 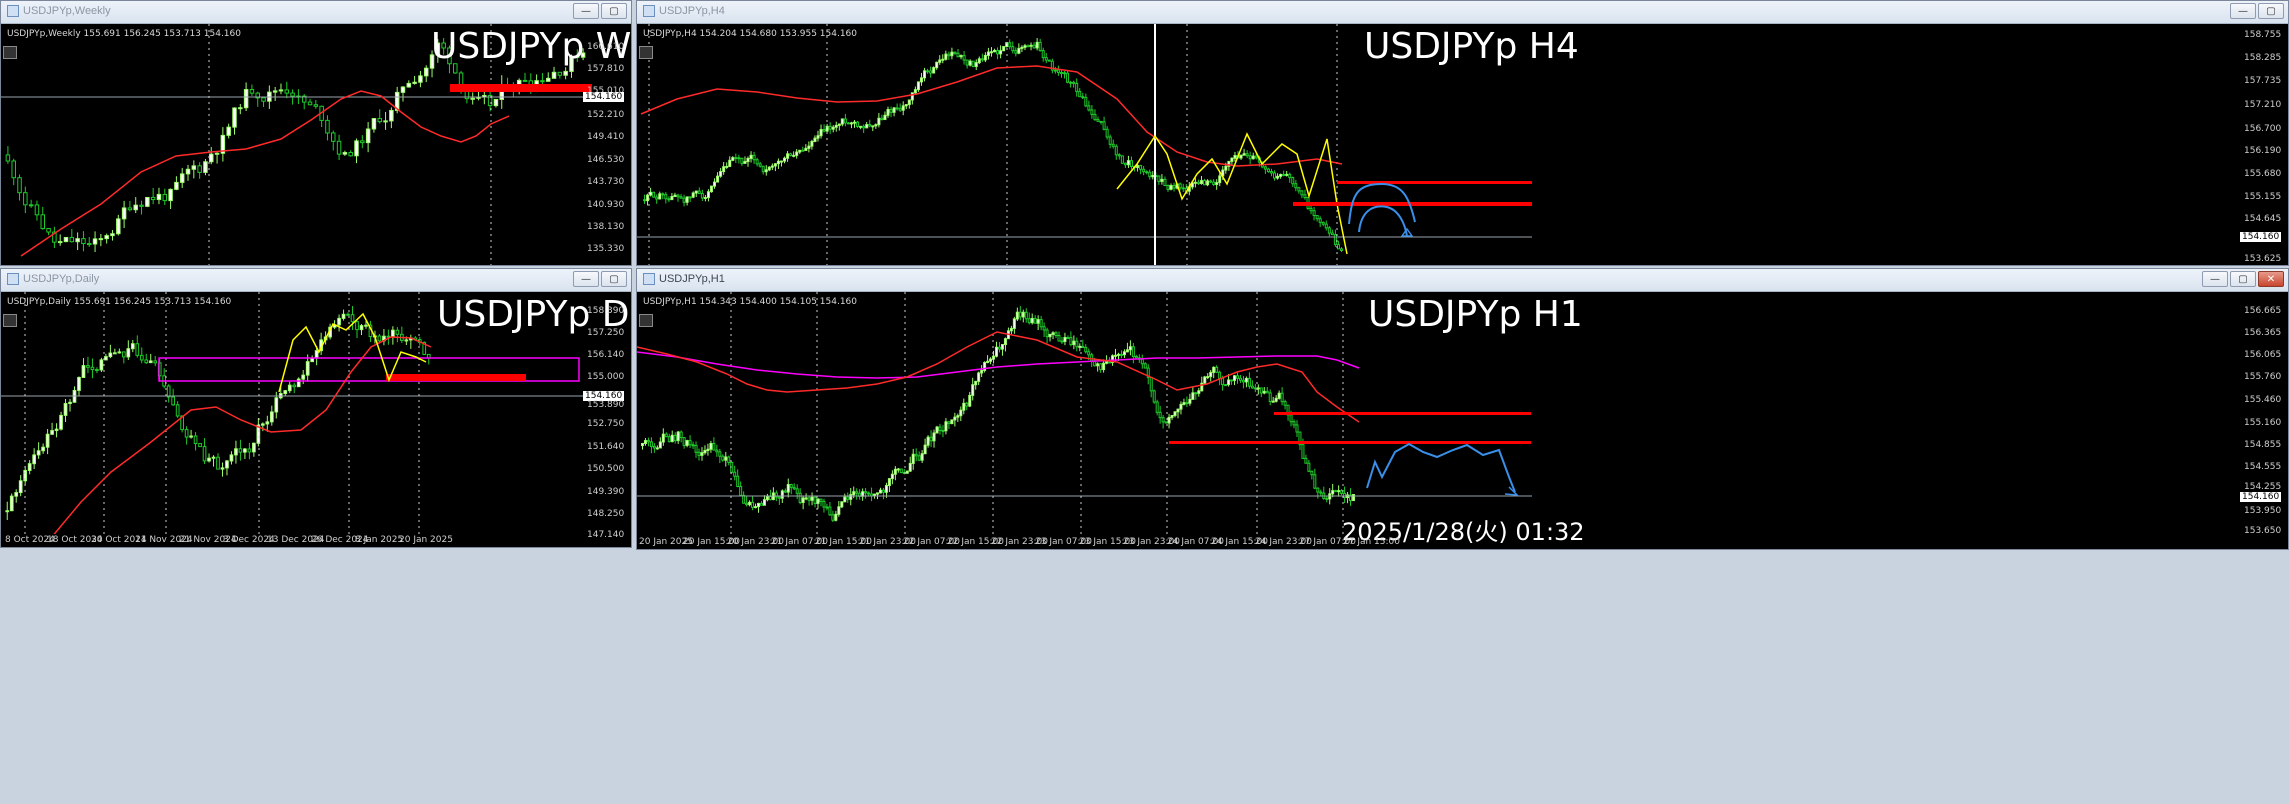 What do you see at coordinates (649, 11) in the screenshot?
I see `chart-window-icon` at bounding box center [649, 11].